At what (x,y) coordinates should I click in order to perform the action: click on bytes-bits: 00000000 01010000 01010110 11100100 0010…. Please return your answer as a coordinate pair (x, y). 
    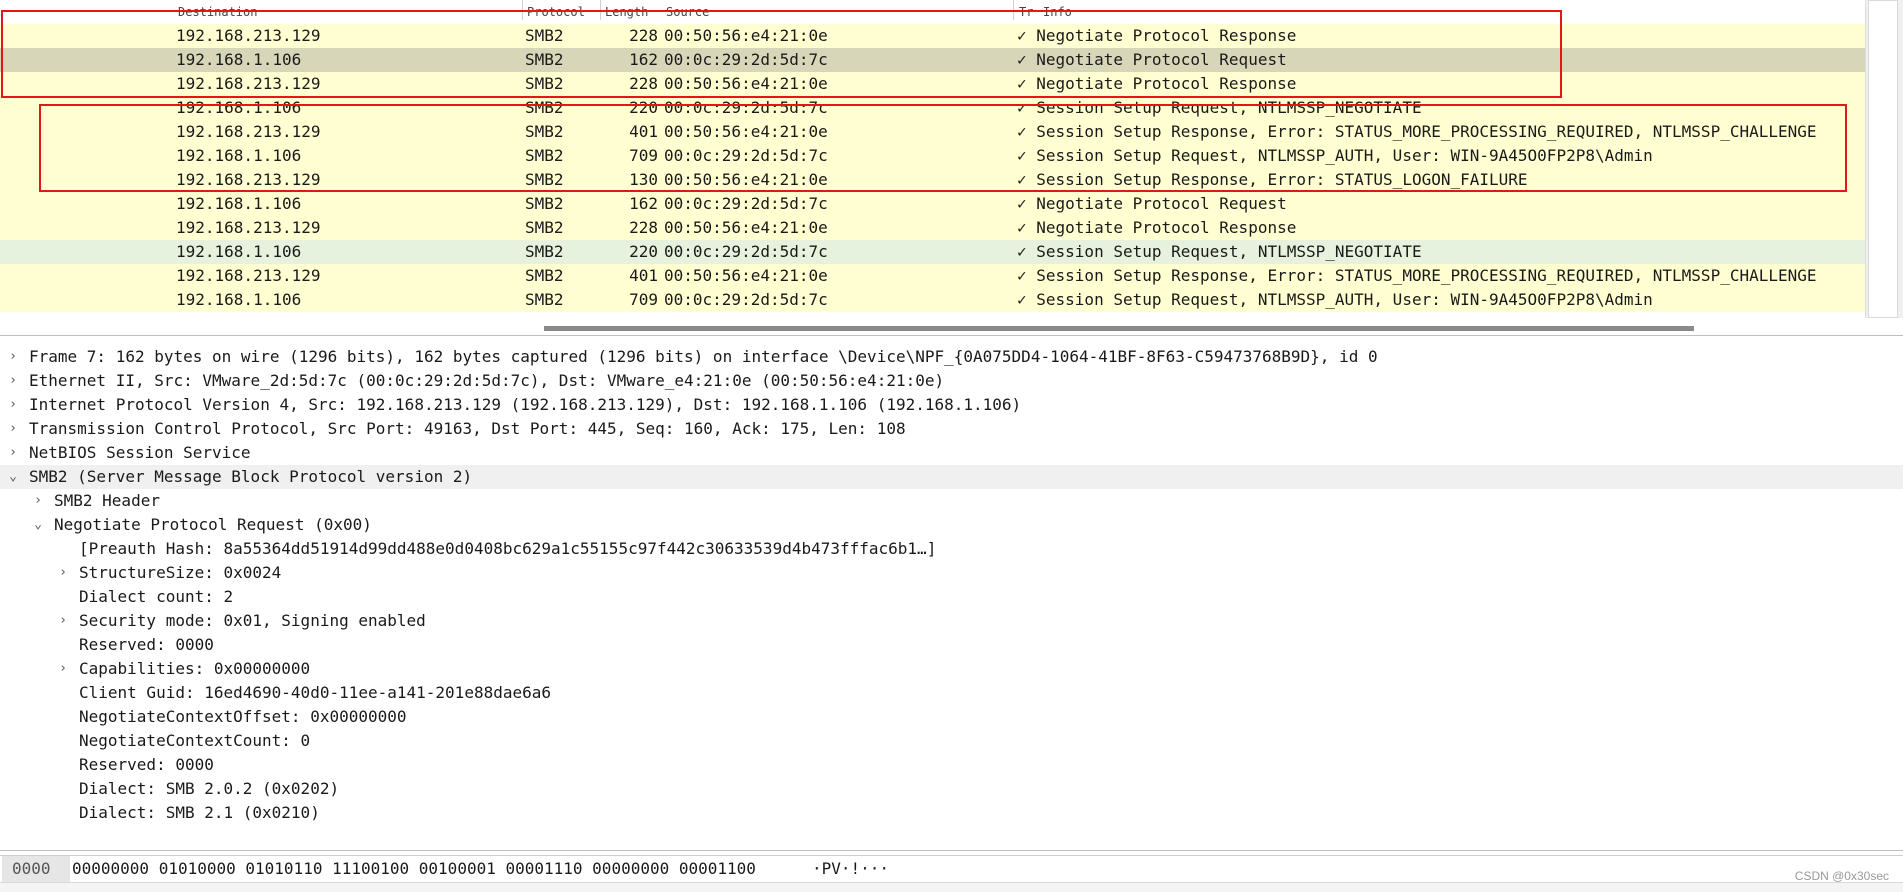
    Looking at the image, I should click on (414, 869).